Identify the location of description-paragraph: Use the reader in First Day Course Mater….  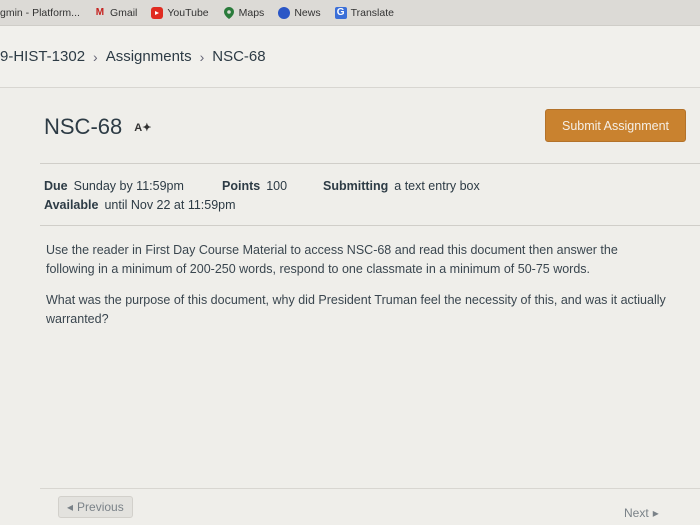
(332, 259).